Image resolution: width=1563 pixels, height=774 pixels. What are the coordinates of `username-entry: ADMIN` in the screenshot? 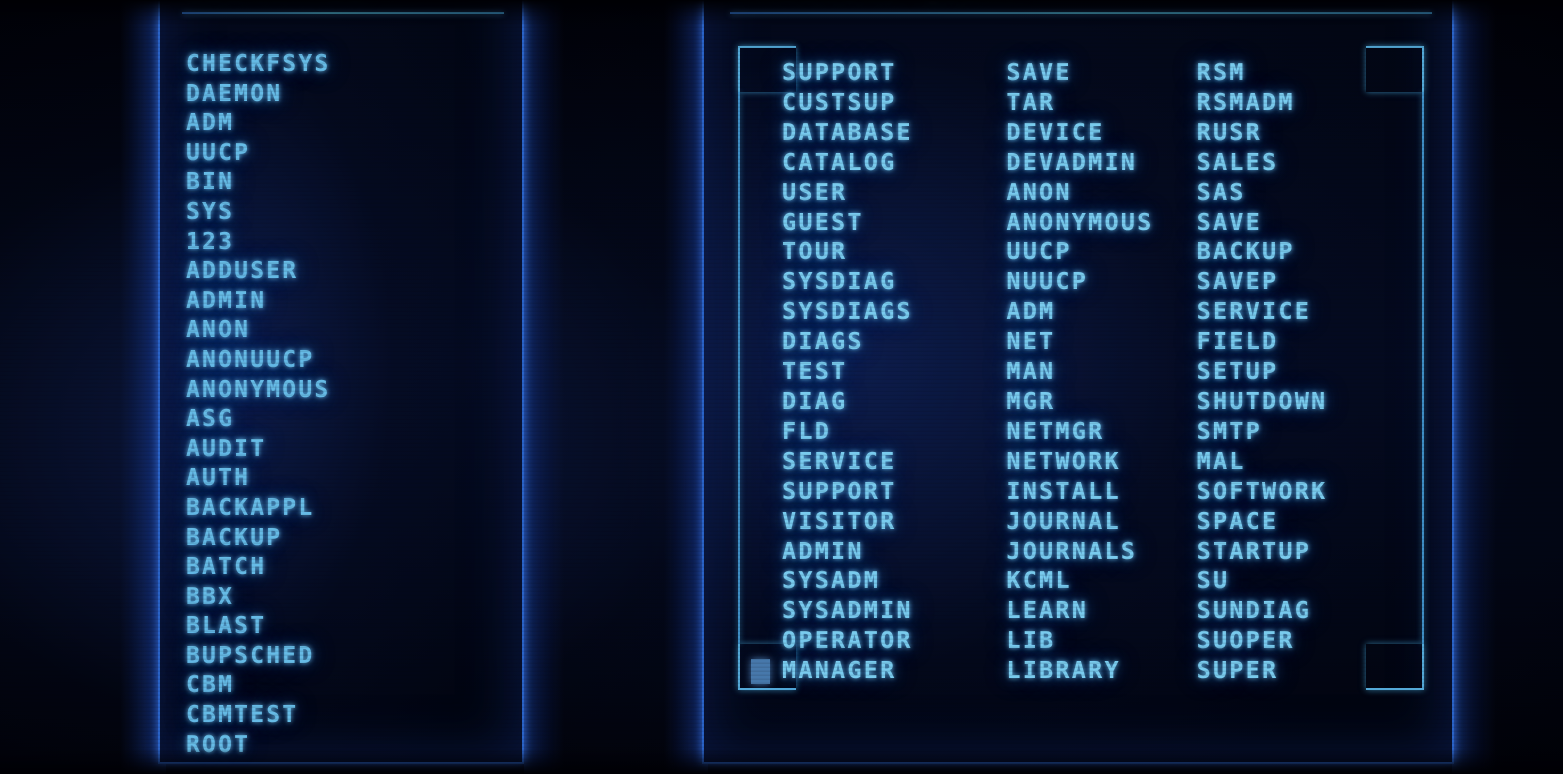 It's located at (349, 302).